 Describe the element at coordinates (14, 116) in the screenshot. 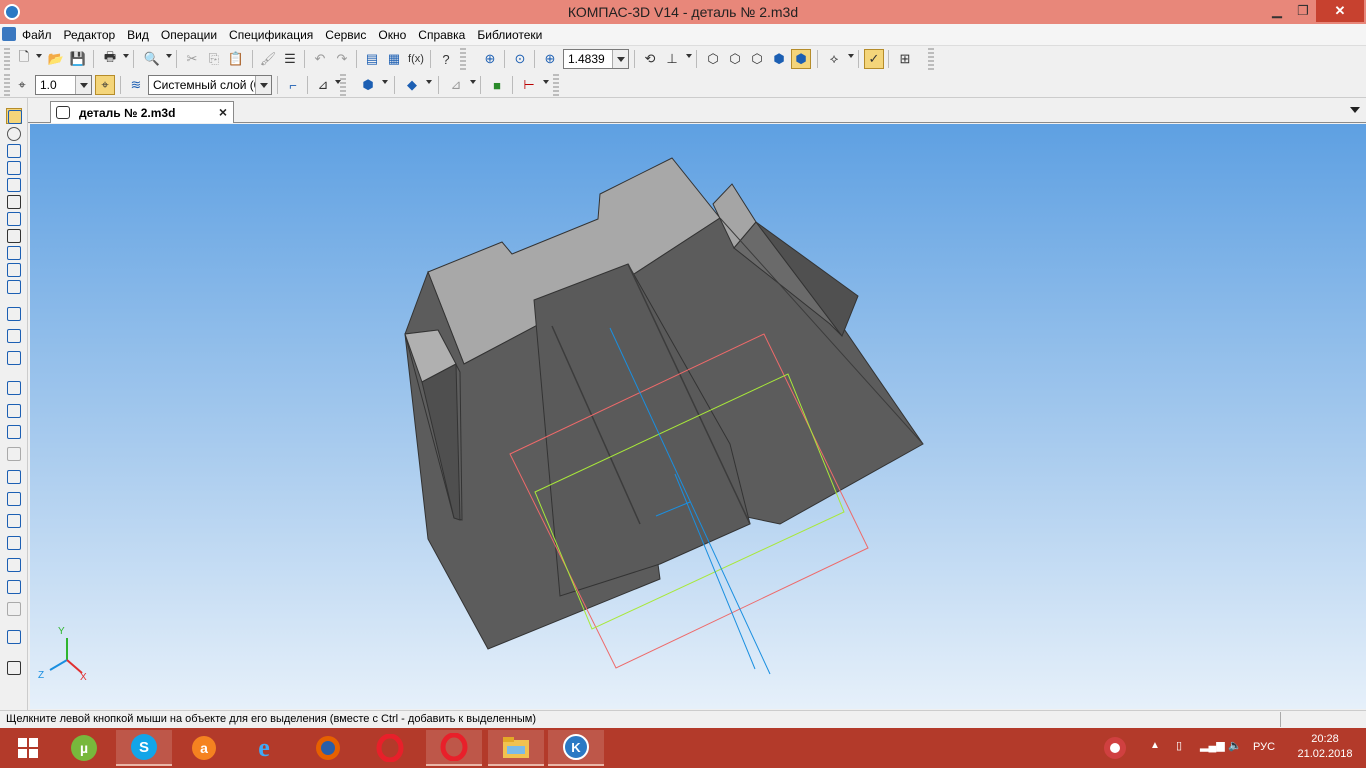

I see `editing-details-icon` at that location.